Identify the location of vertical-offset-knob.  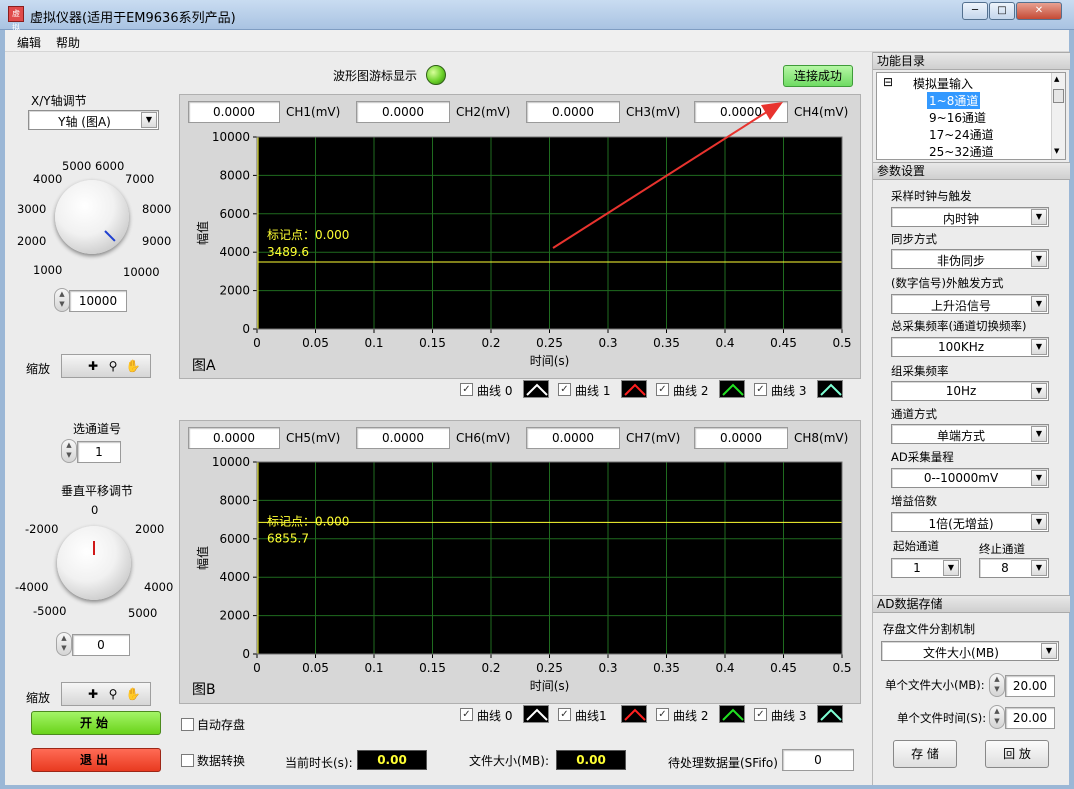
(94, 563).